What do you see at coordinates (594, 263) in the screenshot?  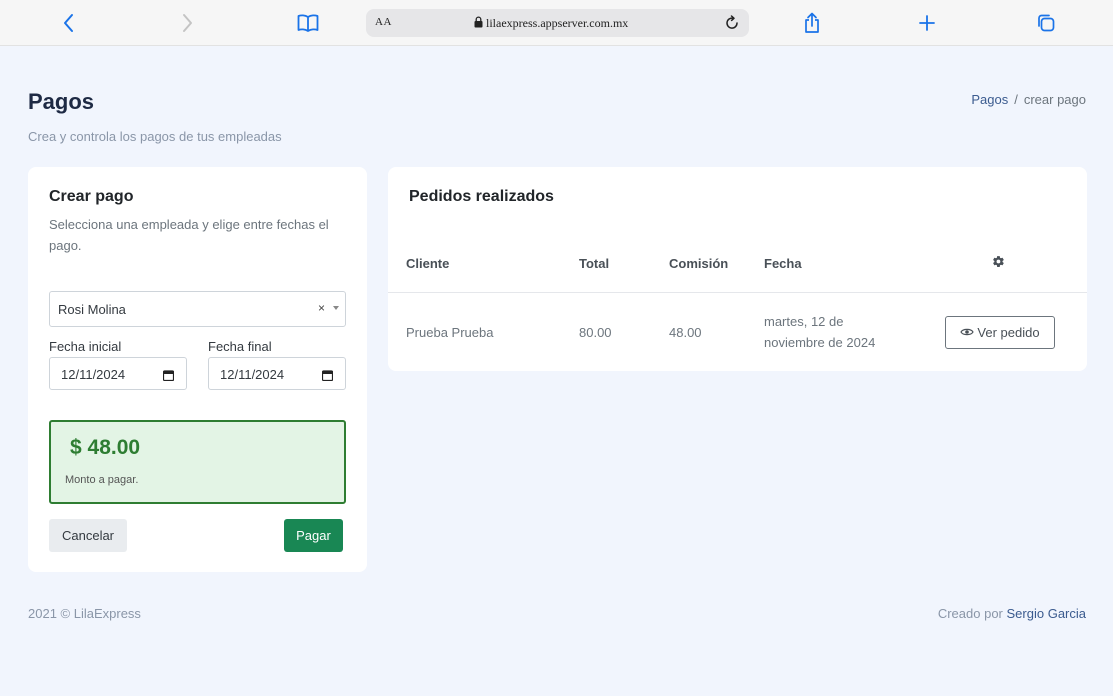 I see `column-header-total: Total` at bounding box center [594, 263].